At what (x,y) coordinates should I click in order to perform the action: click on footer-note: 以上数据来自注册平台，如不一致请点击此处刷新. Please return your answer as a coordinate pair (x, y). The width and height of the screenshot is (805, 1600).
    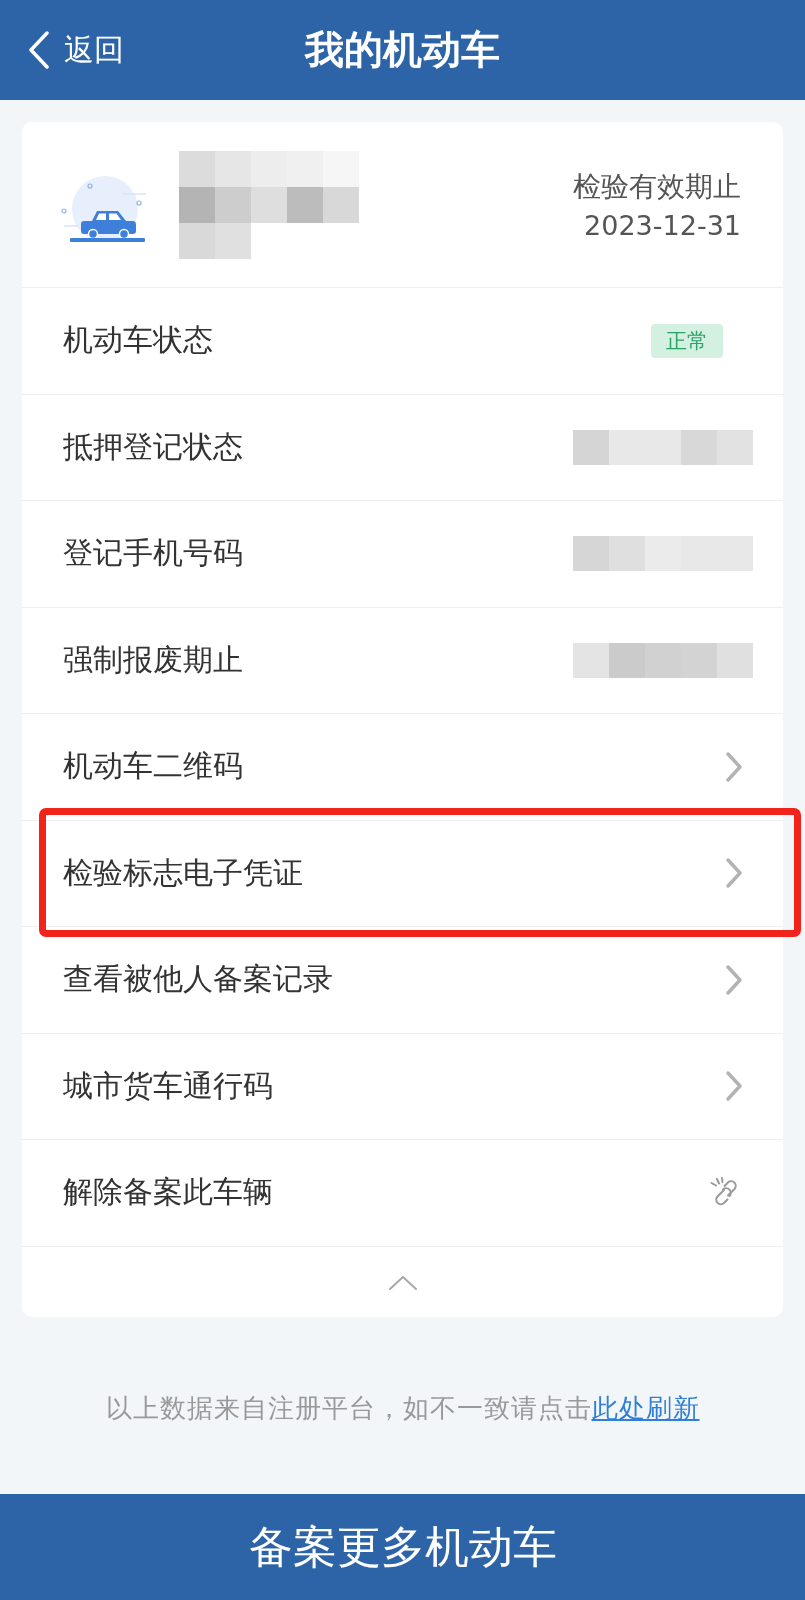
    Looking at the image, I should click on (402, 1408).